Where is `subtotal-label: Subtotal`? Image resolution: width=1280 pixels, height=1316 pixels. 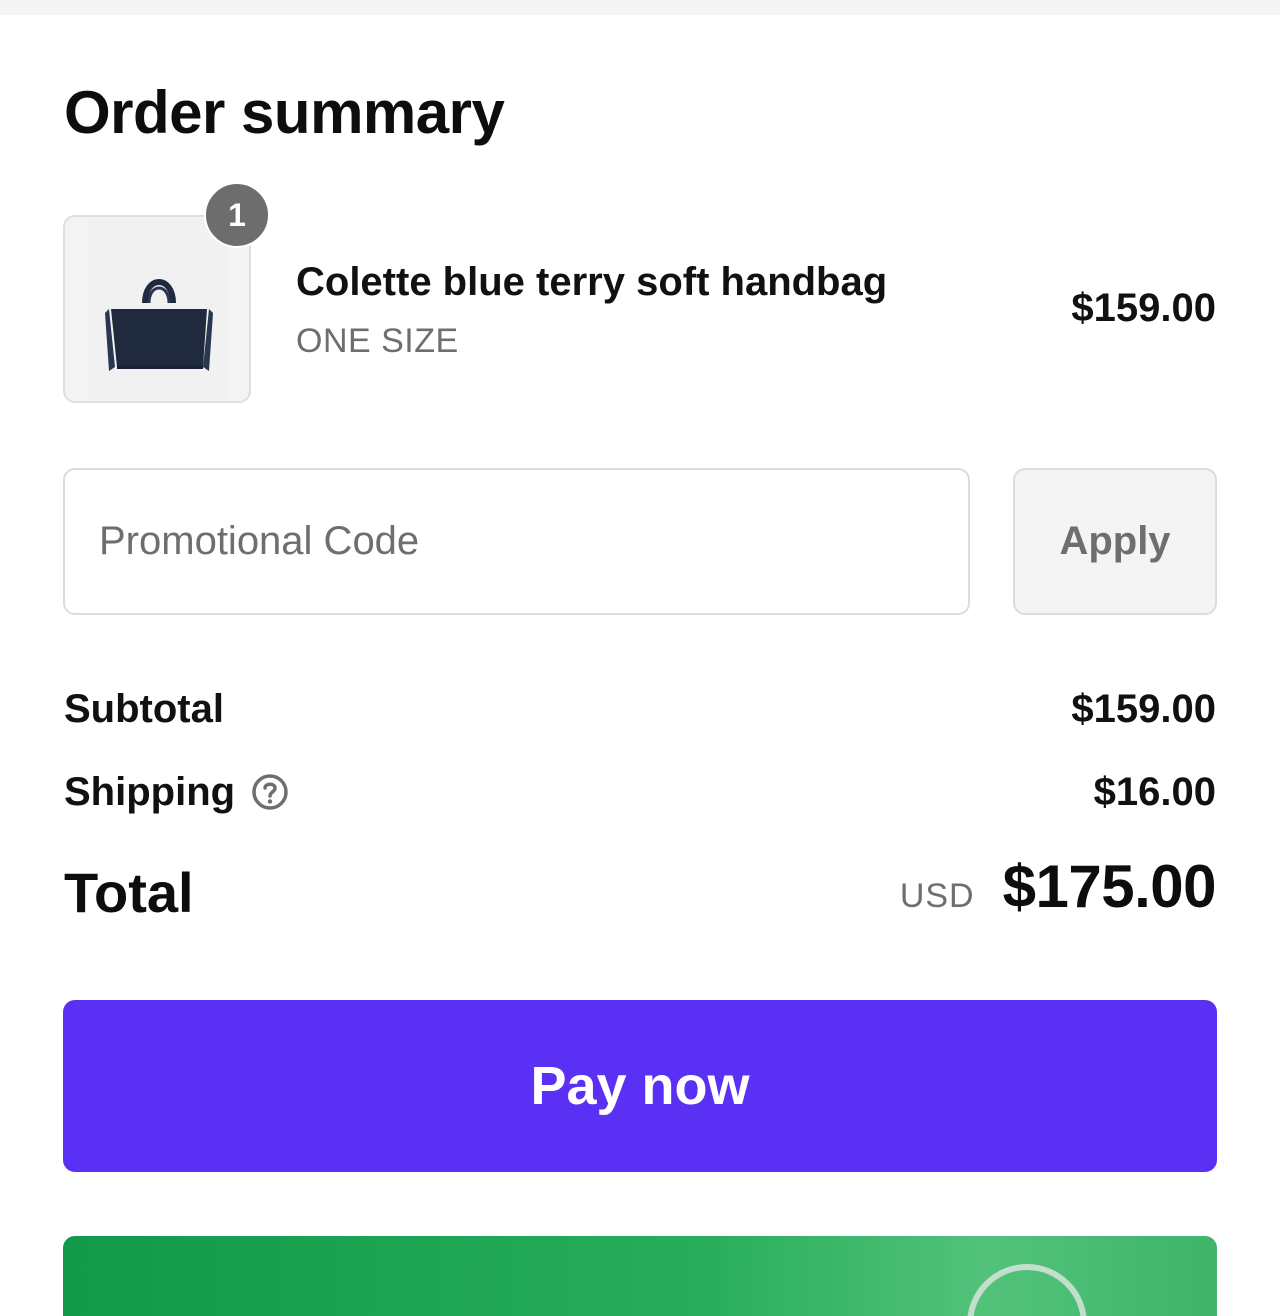 subtotal-label: Subtotal is located at coordinates (144, 709).